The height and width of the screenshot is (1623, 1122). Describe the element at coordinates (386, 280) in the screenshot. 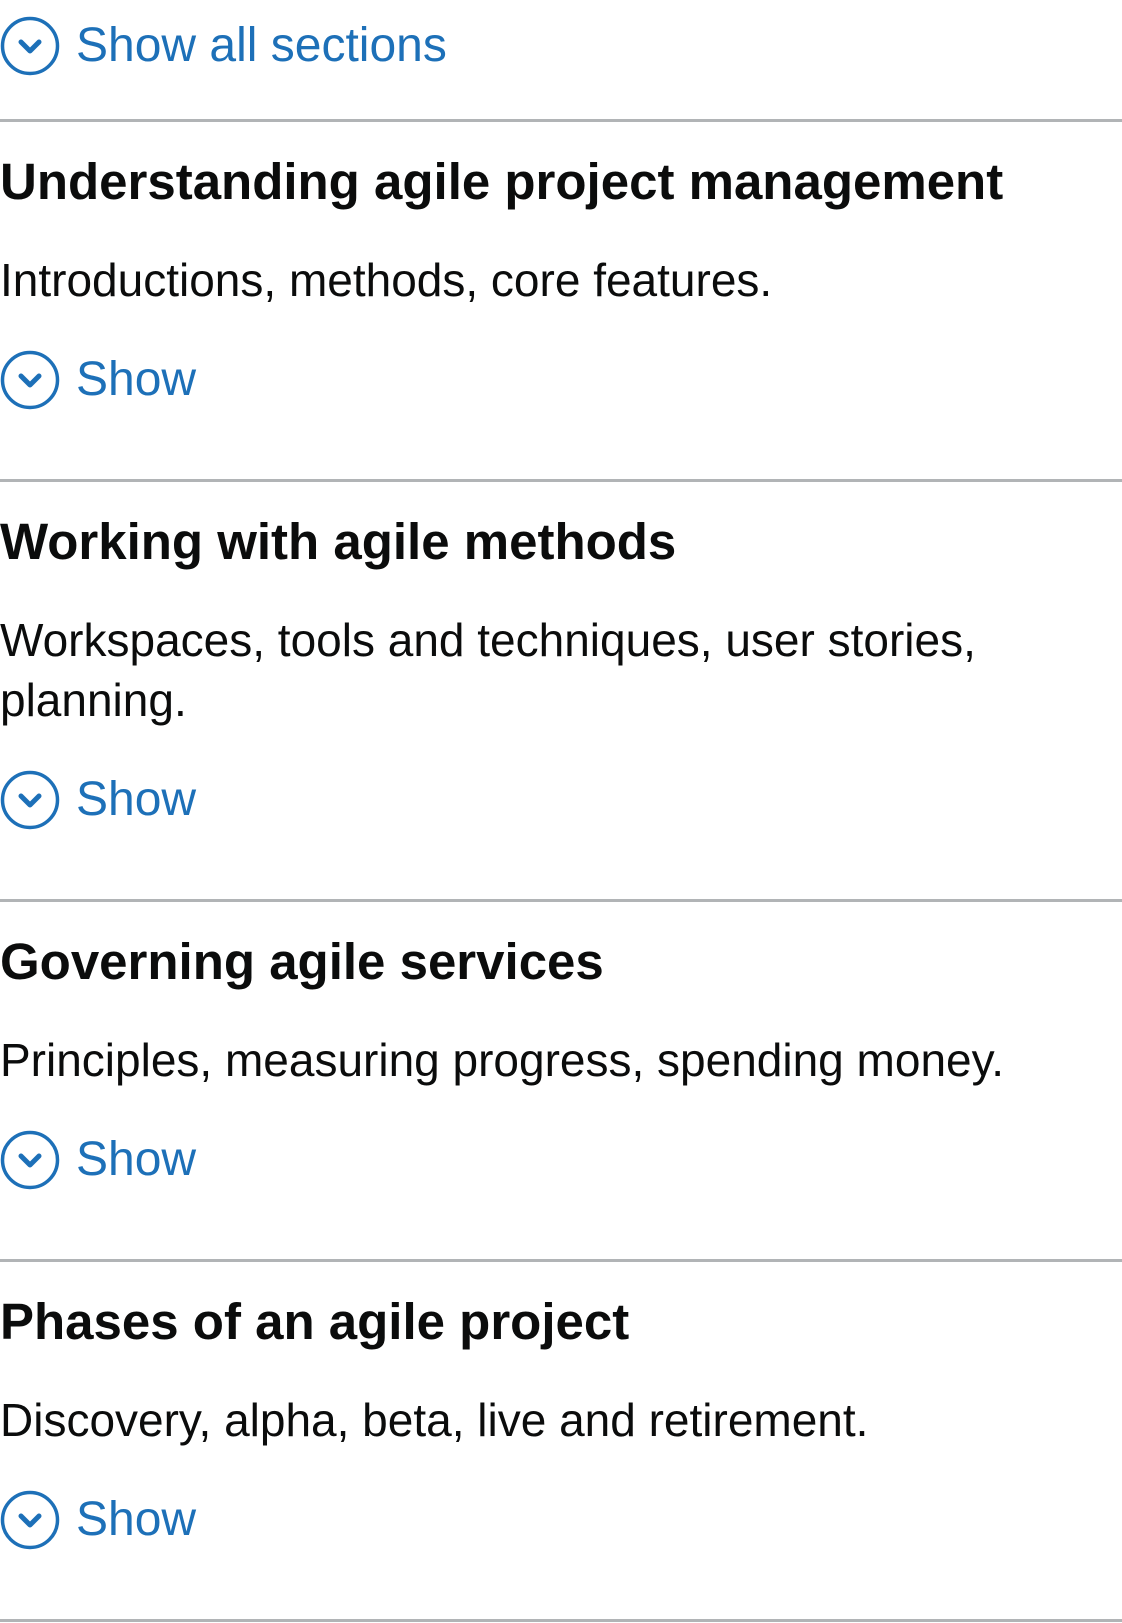

I see `section-summary: Introductions, methods, core features.` at that location.